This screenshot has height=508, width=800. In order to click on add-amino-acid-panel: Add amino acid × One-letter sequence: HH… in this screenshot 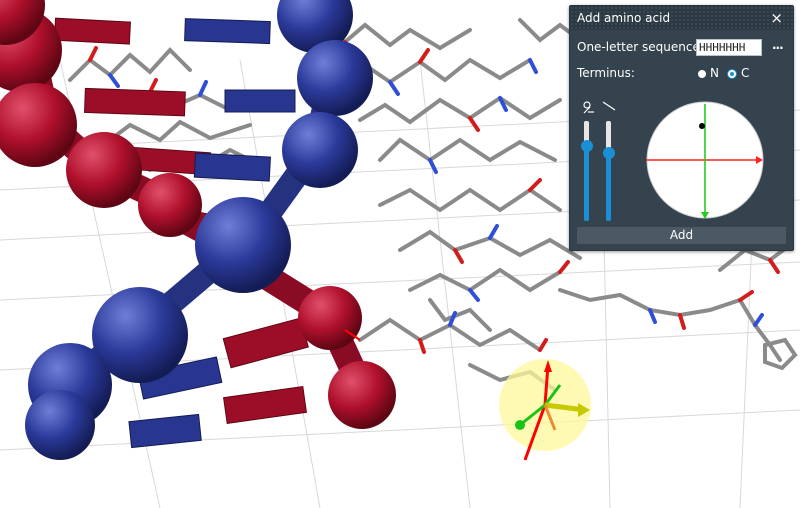, I will do `click(681, 128)`.